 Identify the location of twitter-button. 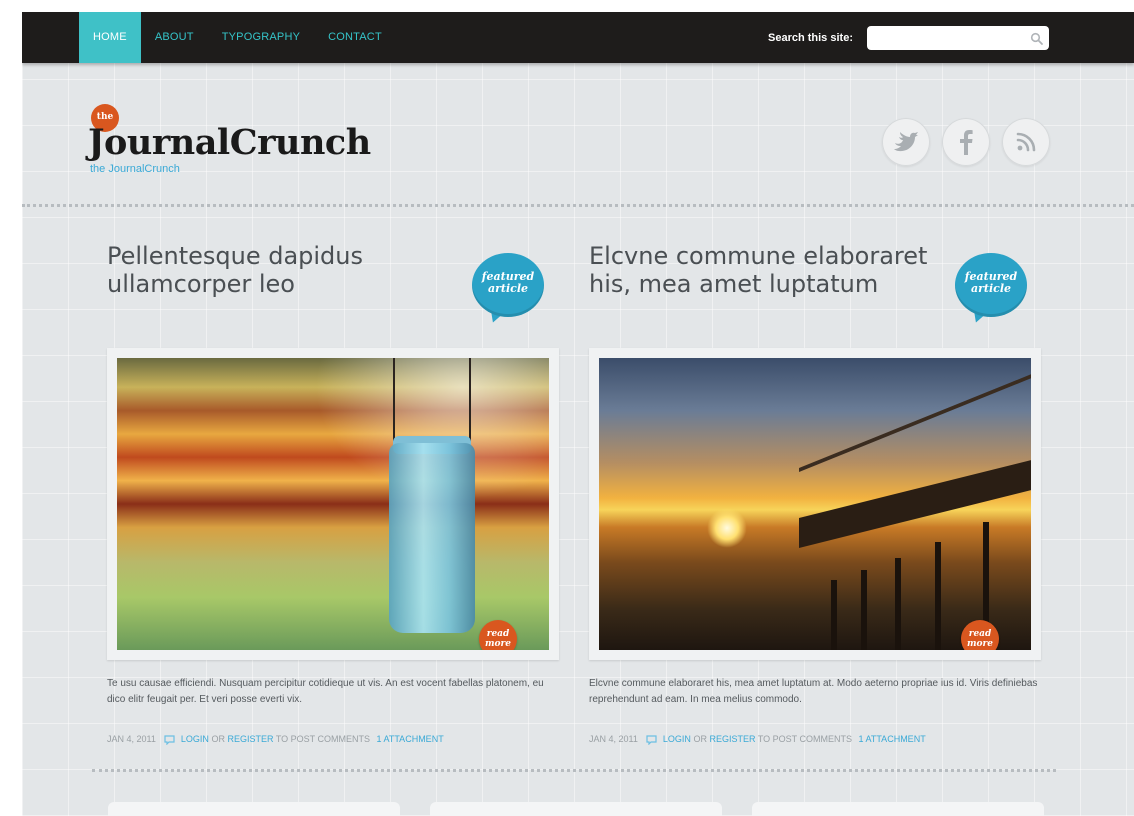
(906, 142).